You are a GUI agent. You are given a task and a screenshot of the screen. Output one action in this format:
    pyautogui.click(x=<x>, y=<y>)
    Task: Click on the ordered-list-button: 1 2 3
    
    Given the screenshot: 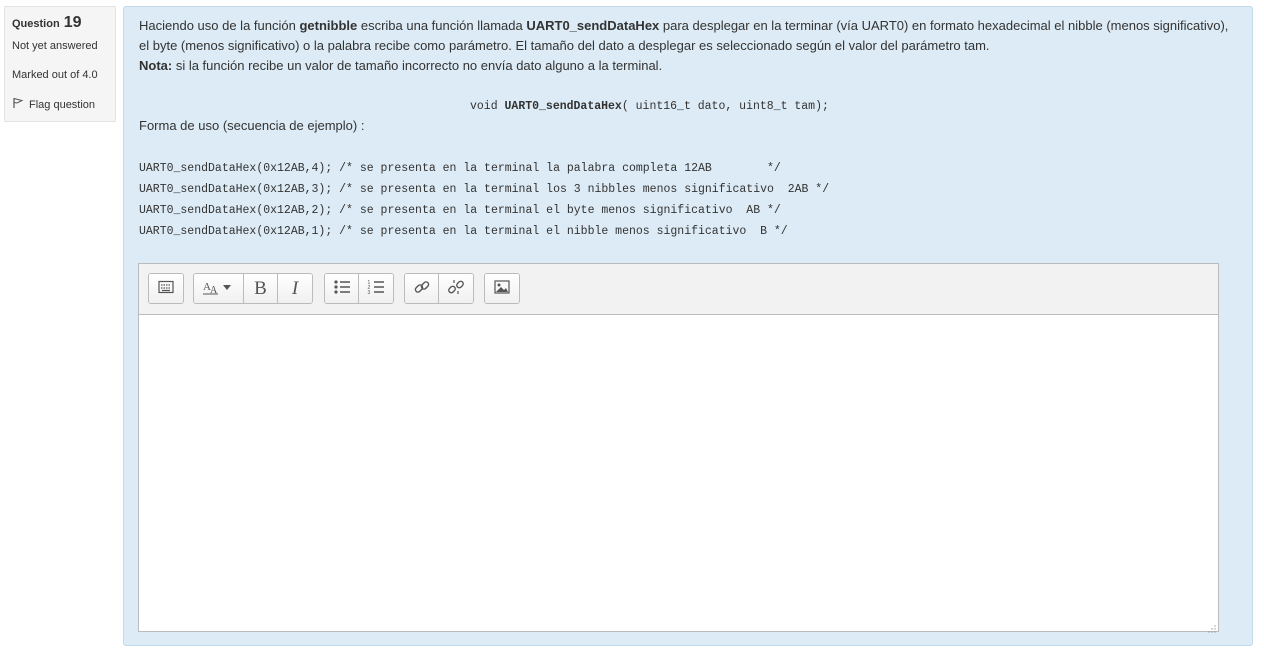 What is the action you would take?
    pyautogui.click(x=376, y=288)
    